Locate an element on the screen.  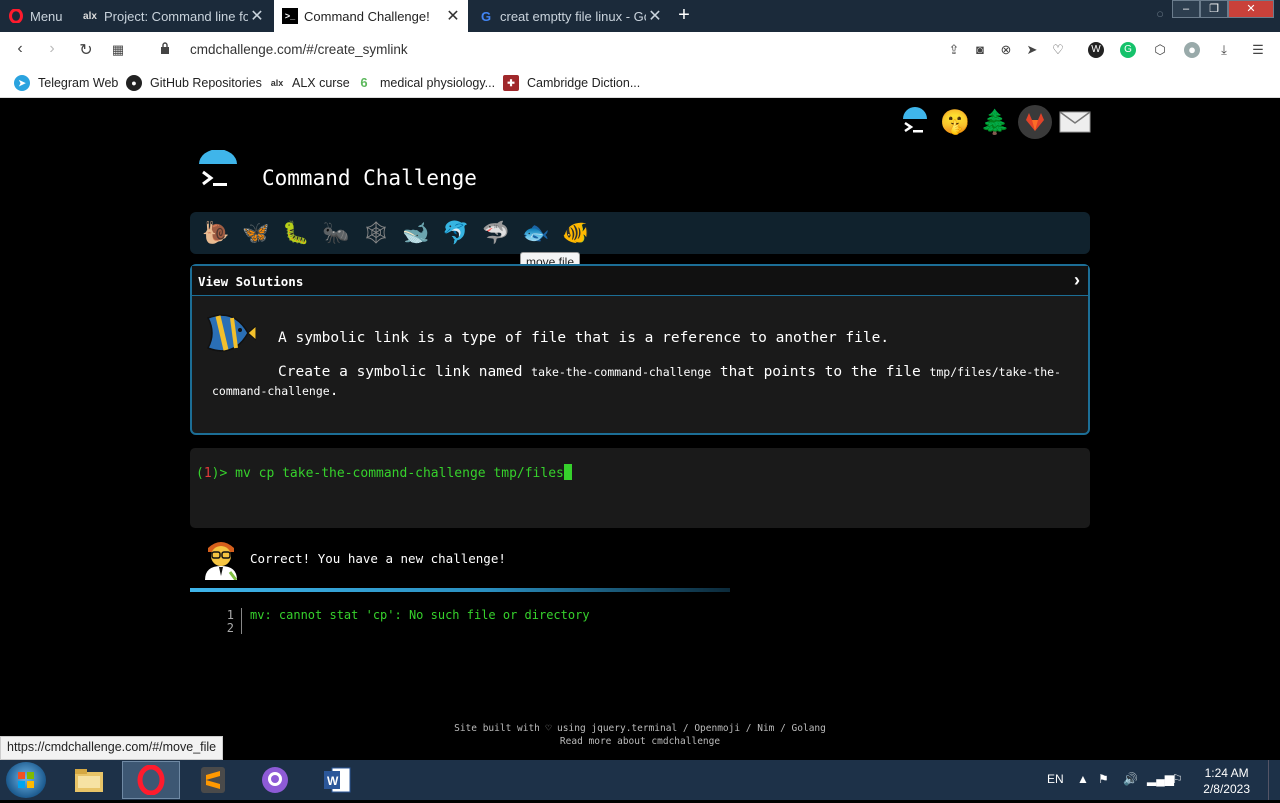
spider-web-icon: 🕸 is located at coordinates (376, 233).